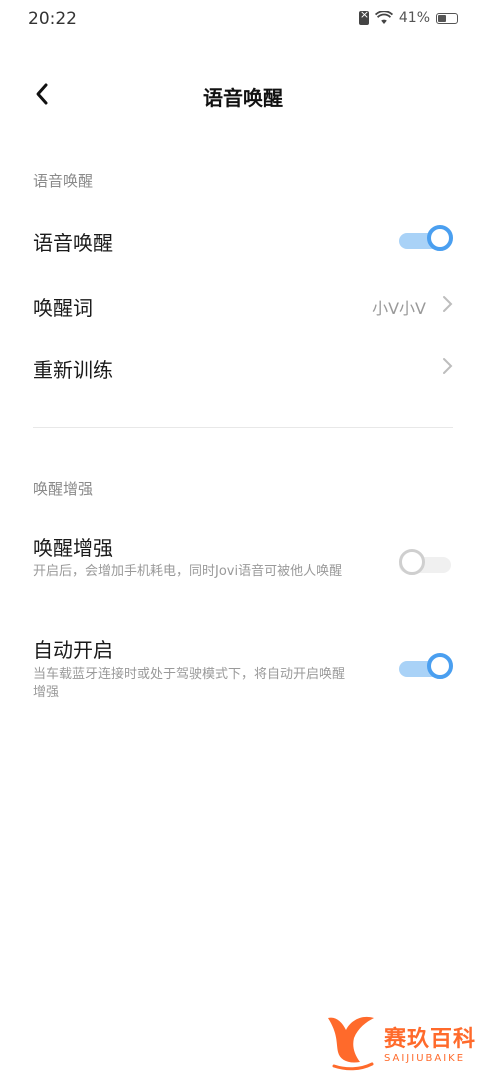  What do you see at coordinates (73, 370) in the screenshot?
I see `retrain-title: 重新训练` at bounding box center [73, 370].